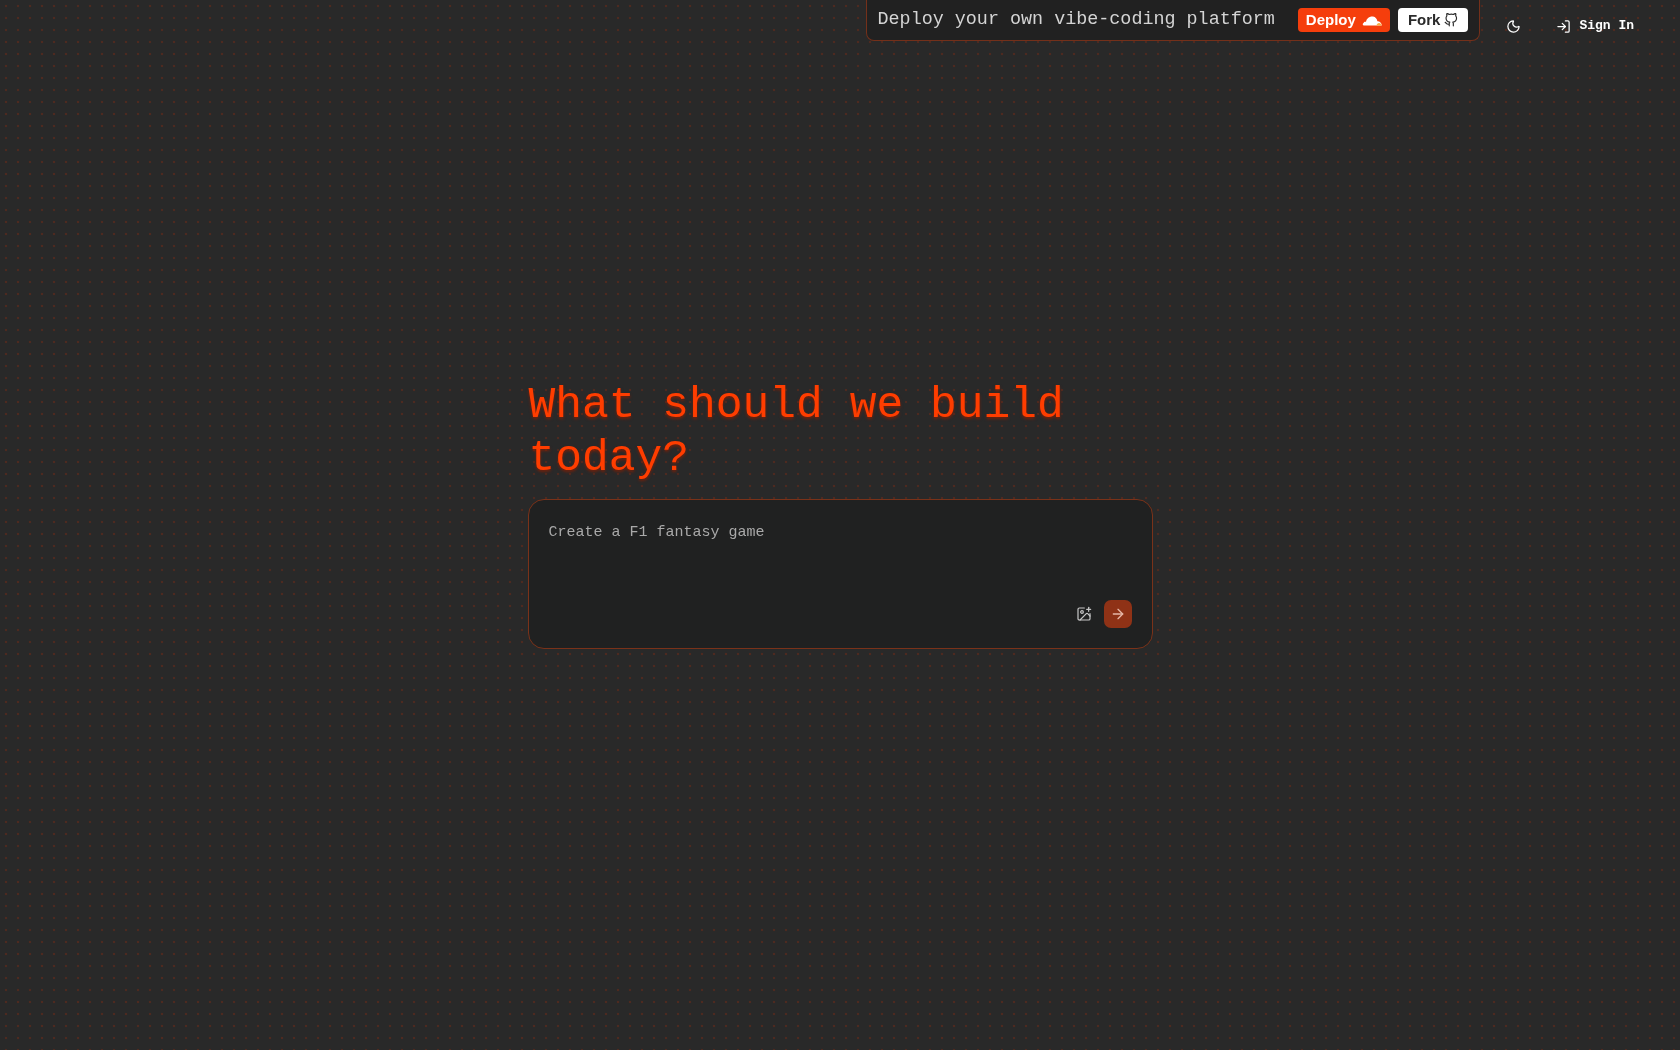 This screenshot has height=1050, width=1680. Describe the element at coordinates (1117, 614) in the screenshot. I see `send-button` at that location.